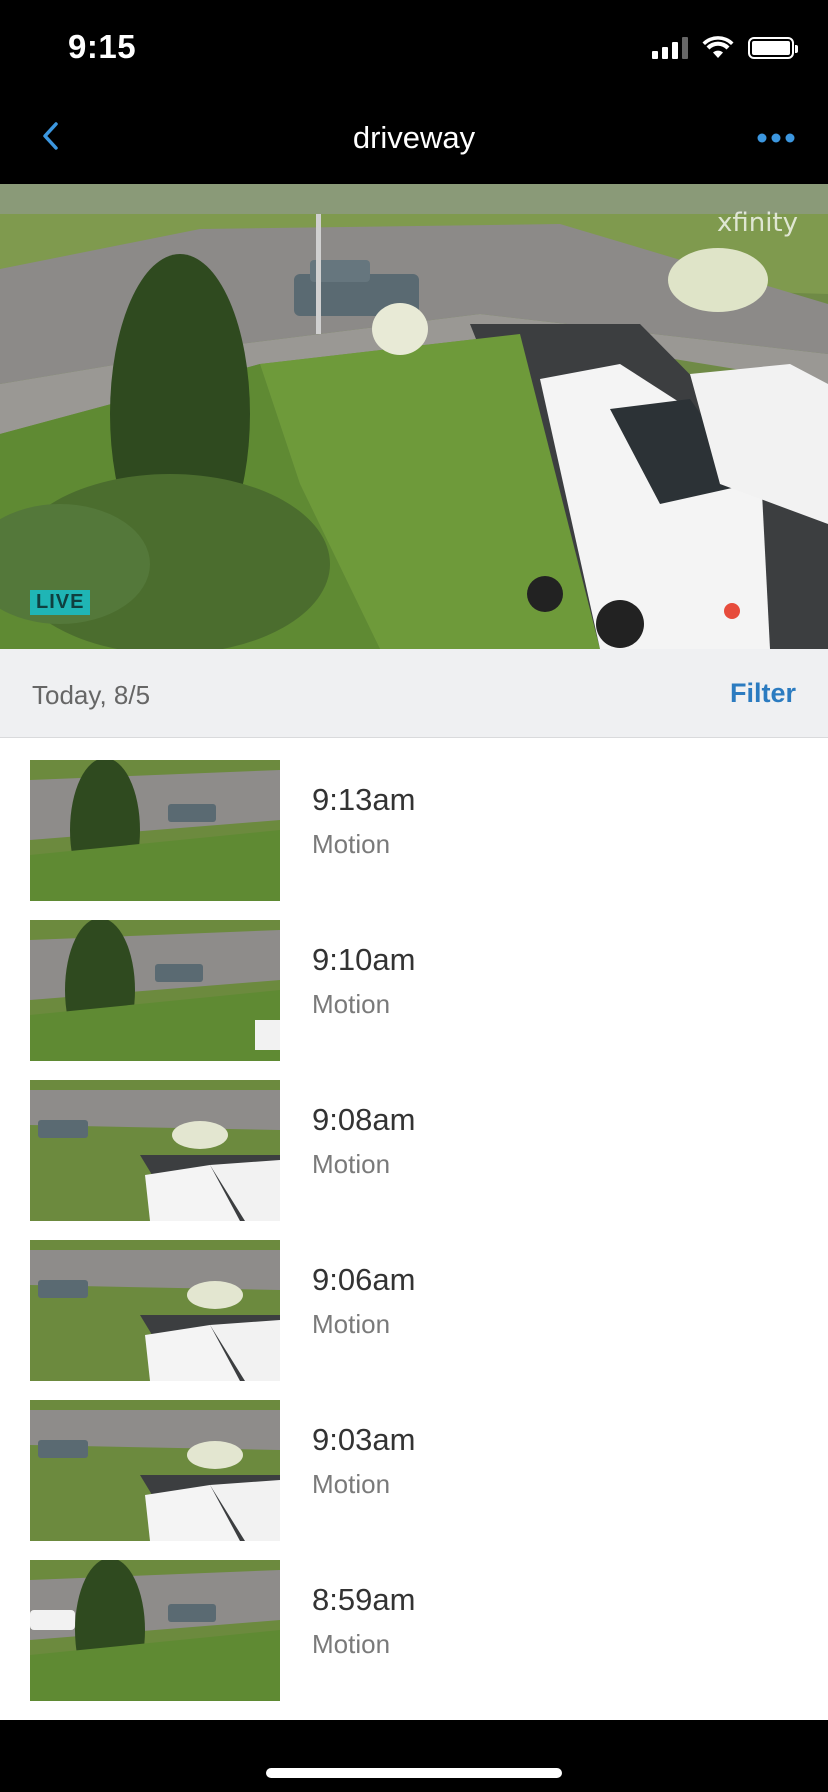  I want to click on event-time: 8:59am, so click(364, 1599).